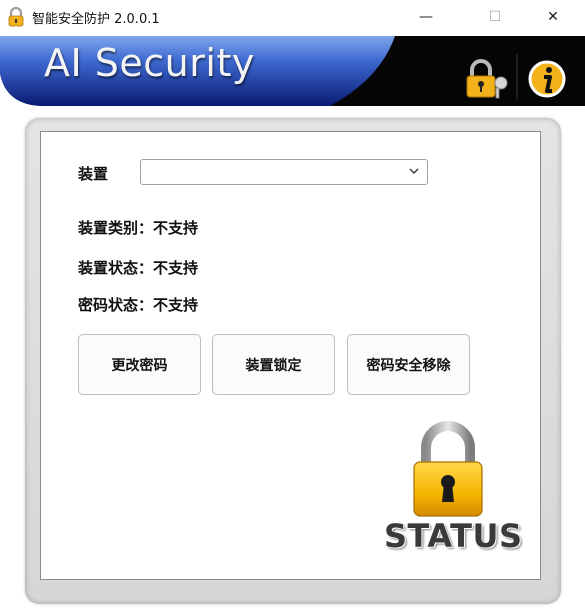 This screenshot has height=612, width=585. What do you see at coordinates (487, 79) in the screenshot?
I see `lock-key-icon` at bounding box center [487, 79].